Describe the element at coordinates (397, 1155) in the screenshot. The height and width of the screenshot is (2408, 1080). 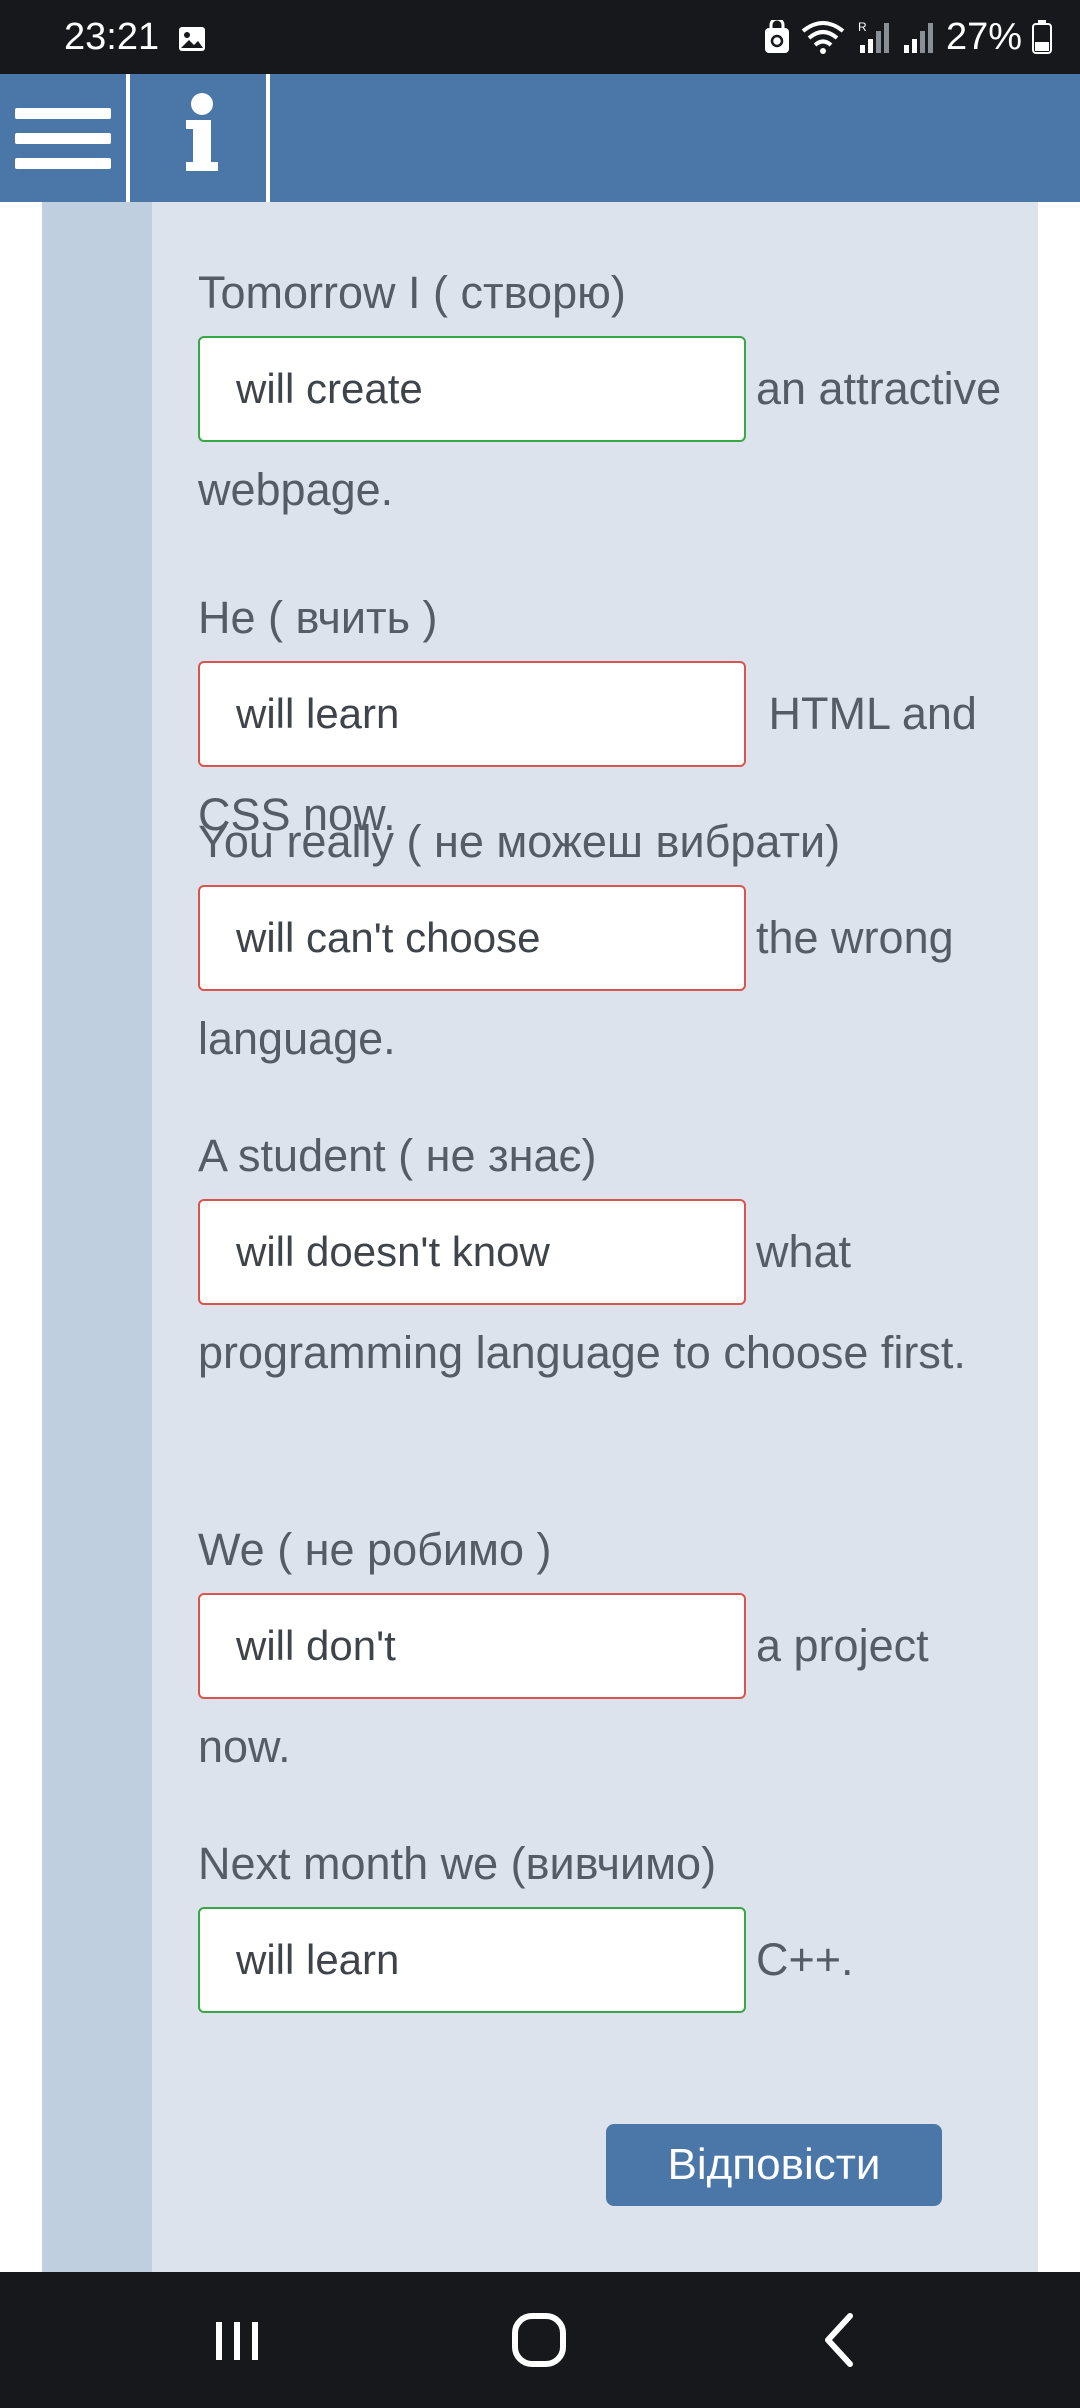
I see `item-prefix: A student ( не знає)` at that location.